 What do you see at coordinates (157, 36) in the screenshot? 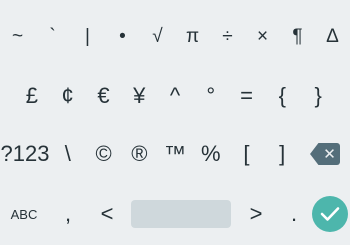
I see `key-sqrt: √` at bounding box center [157, 36].